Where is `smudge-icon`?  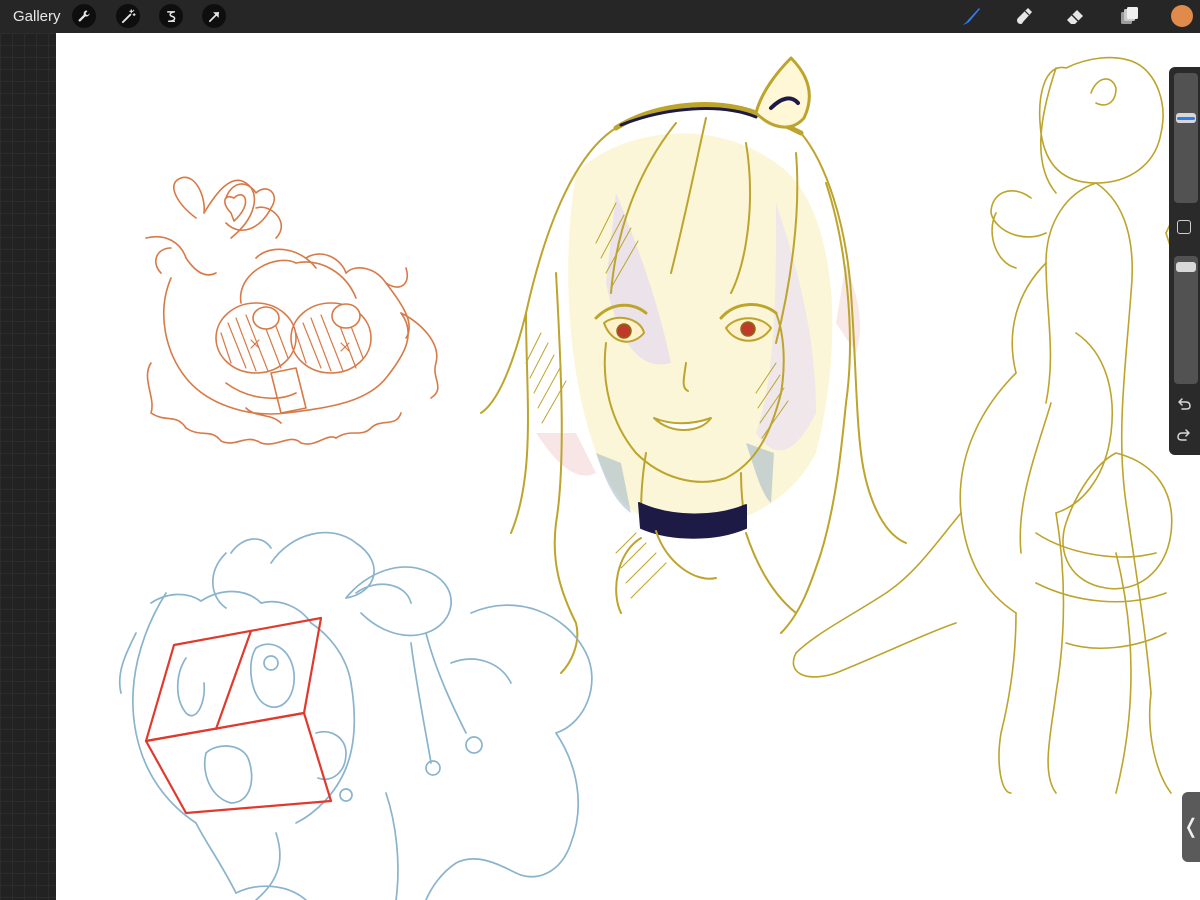 smudge-icon is located at coordinates (1024, 16).